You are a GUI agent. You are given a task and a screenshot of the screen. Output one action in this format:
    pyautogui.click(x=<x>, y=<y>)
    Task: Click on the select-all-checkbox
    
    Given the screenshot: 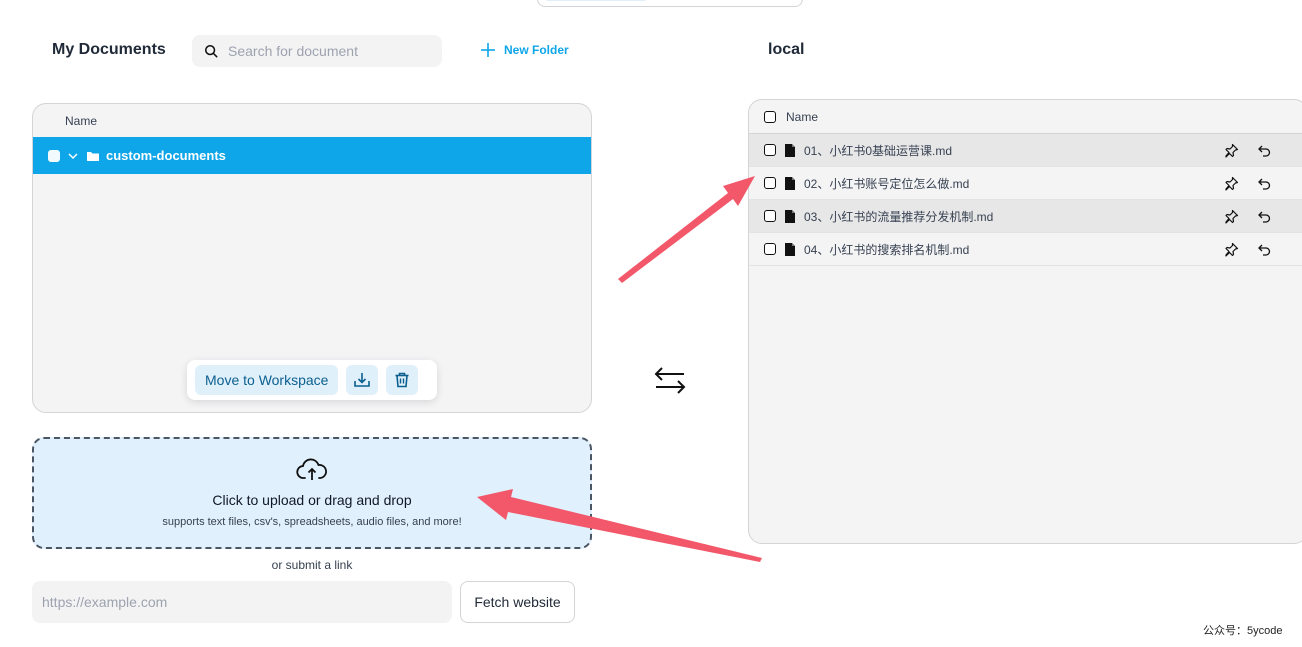 What is the action you would take?
    pyautogui.click(x=770, y=116)
    